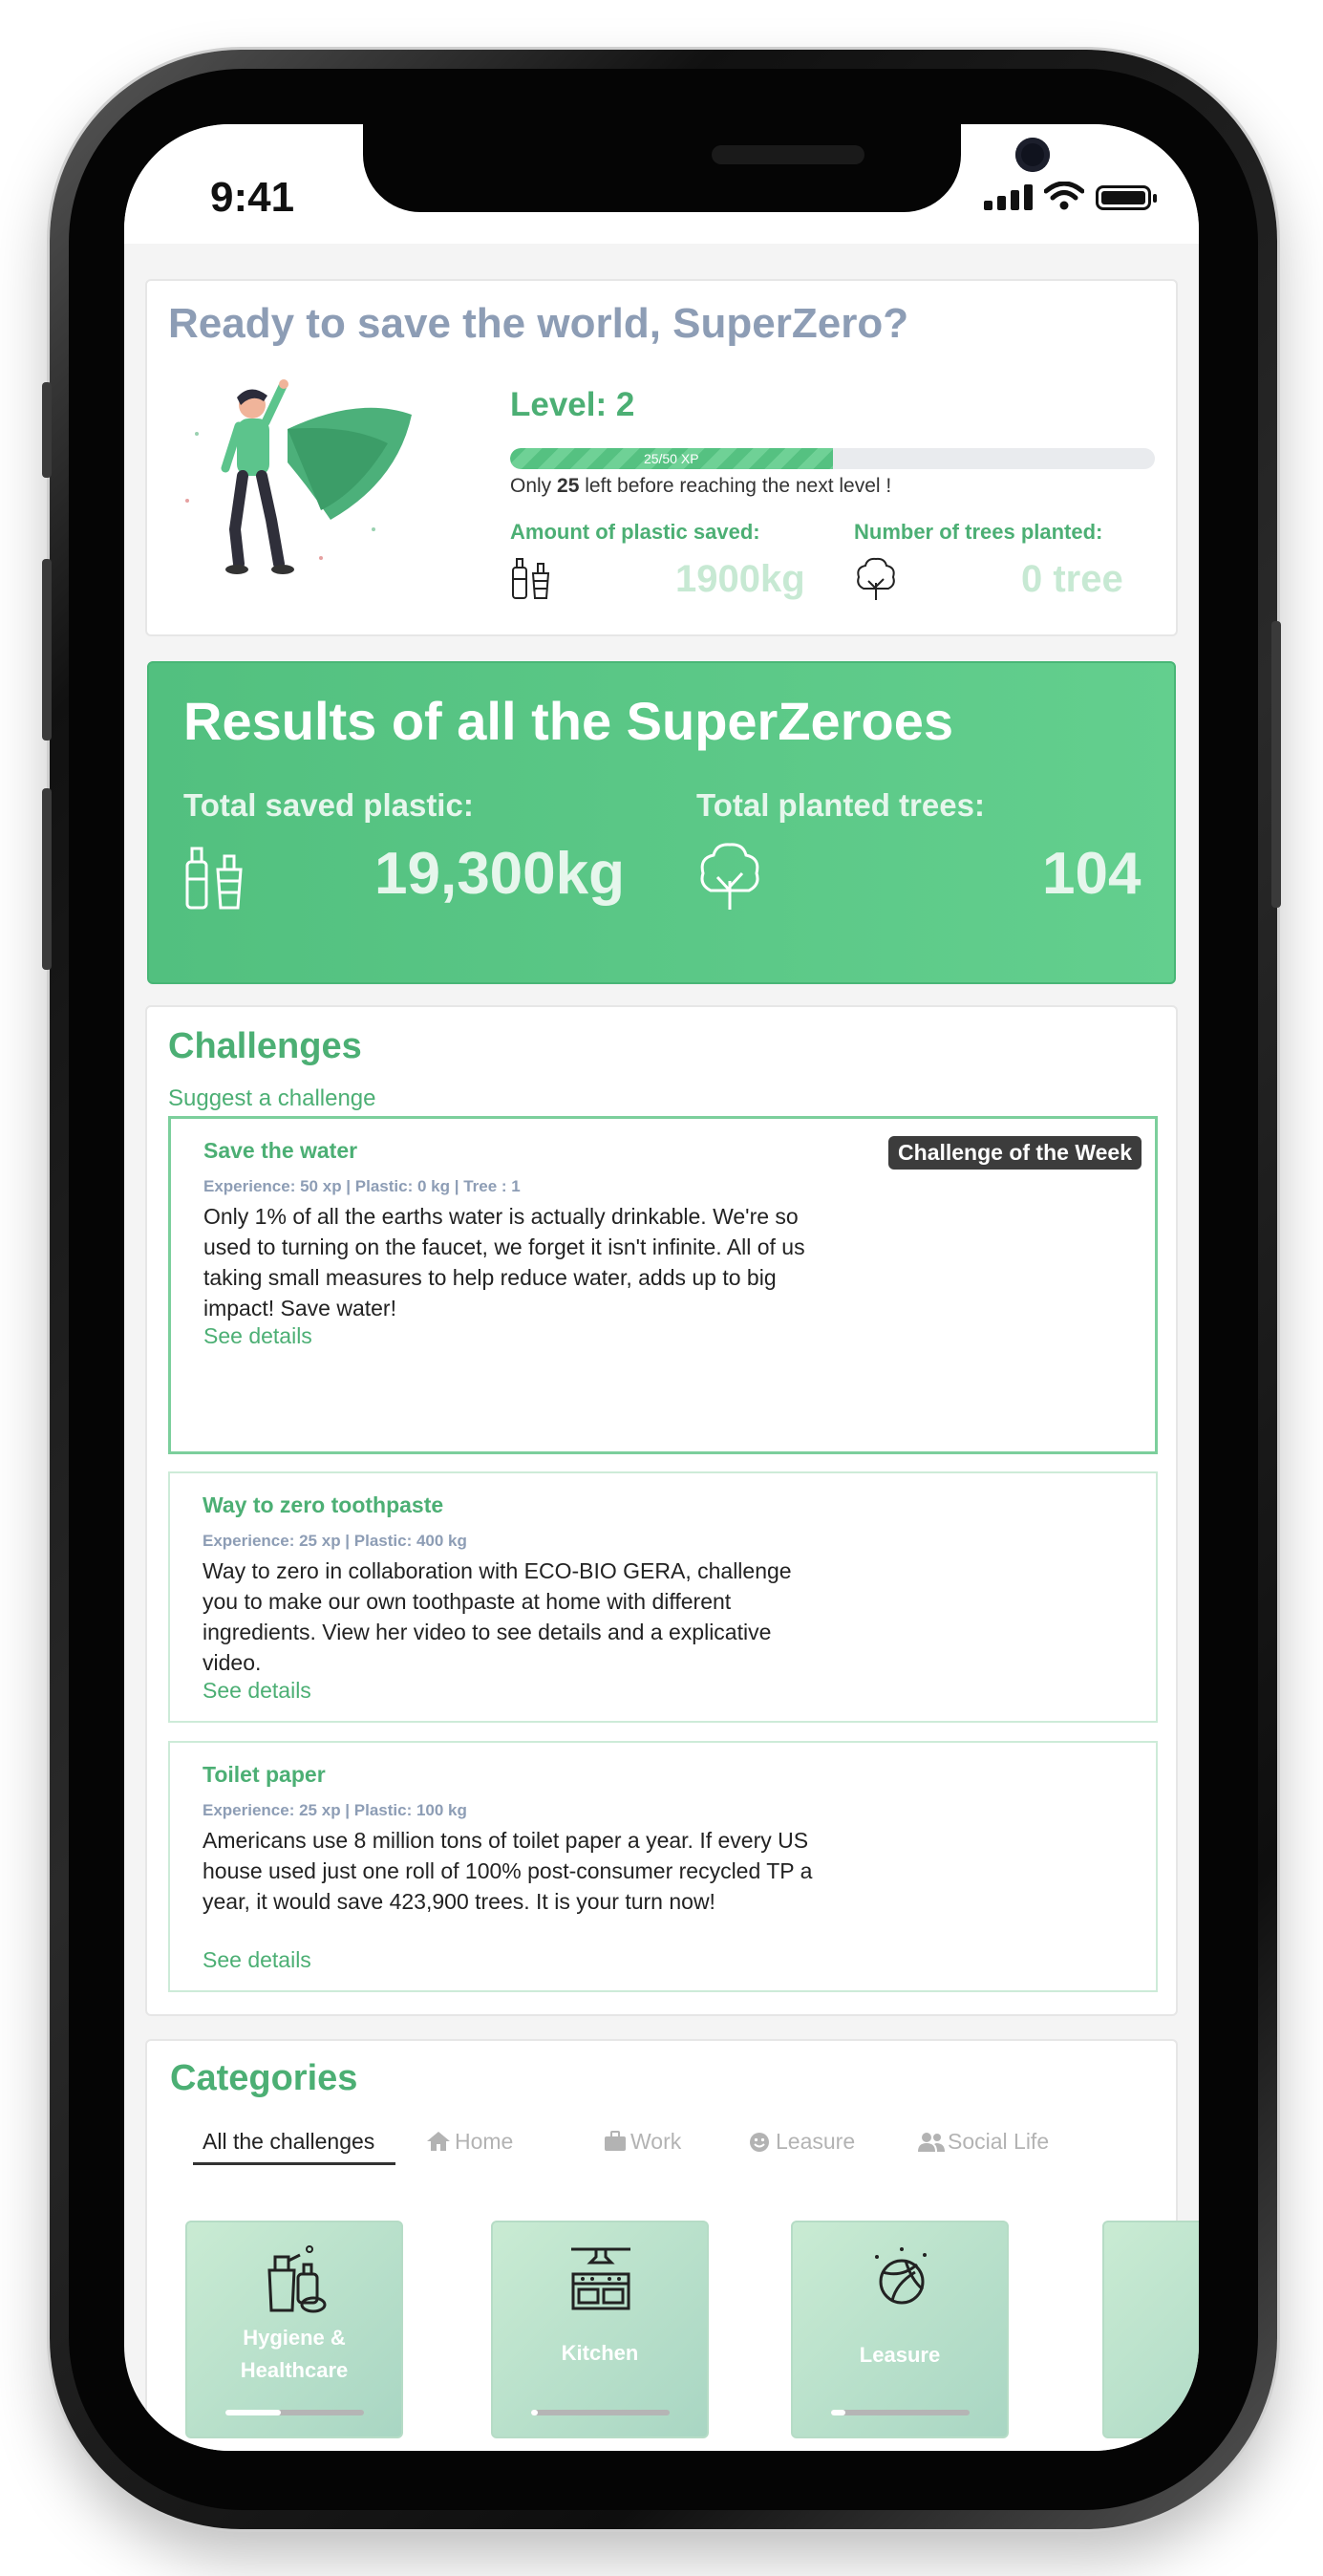 Image resolution: width=1323 pixels, height=2576 pixels. Describe the element at coordinates (815, 2142) in the screenshot. I see `tab-leasure: Leasure` at that location.